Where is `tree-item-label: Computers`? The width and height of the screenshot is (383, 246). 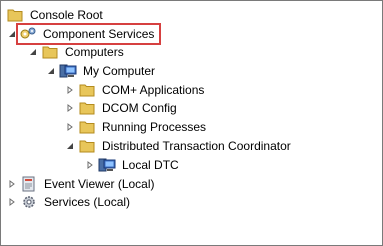 tree-item-label: Computers is located at coordinates (94, 52).